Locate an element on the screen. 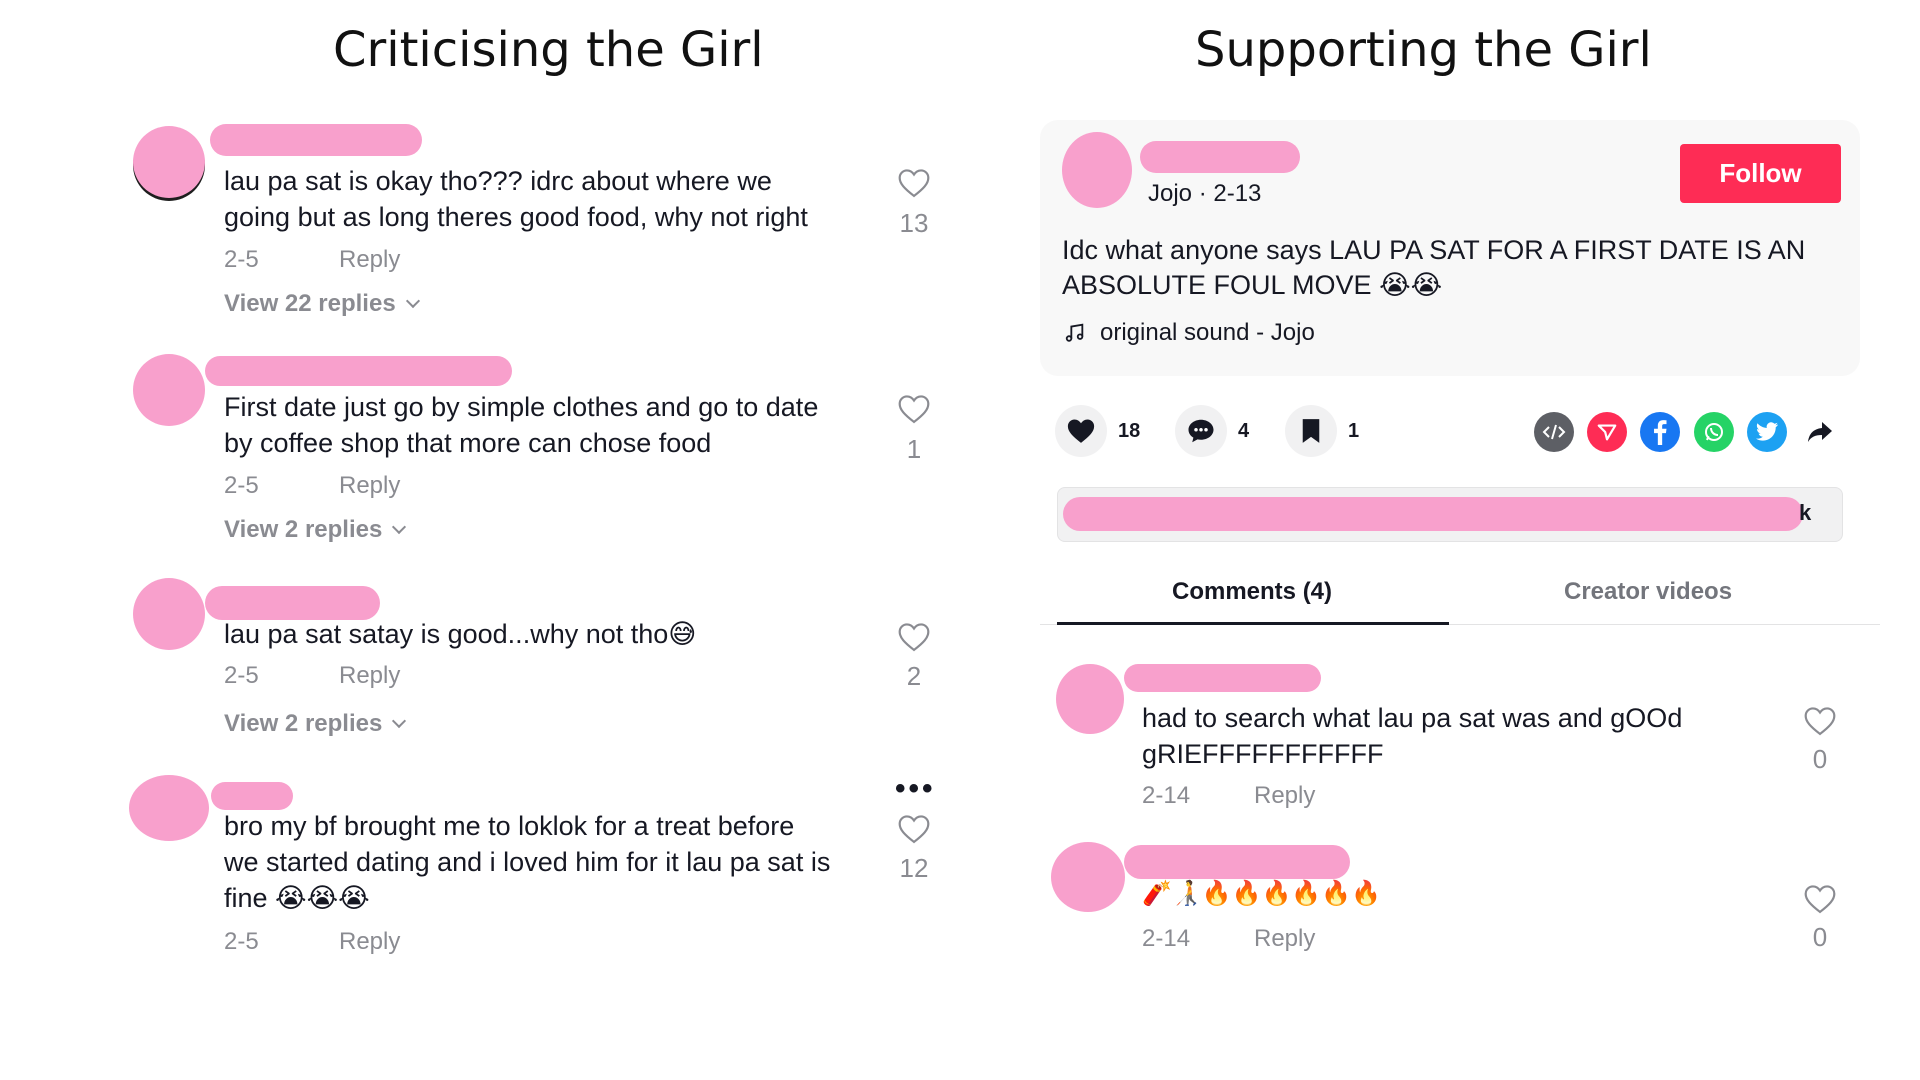 The height and width of the screenshot is (1080, 1920). share-arrow-glyph is located at coordinates (1820, 432).